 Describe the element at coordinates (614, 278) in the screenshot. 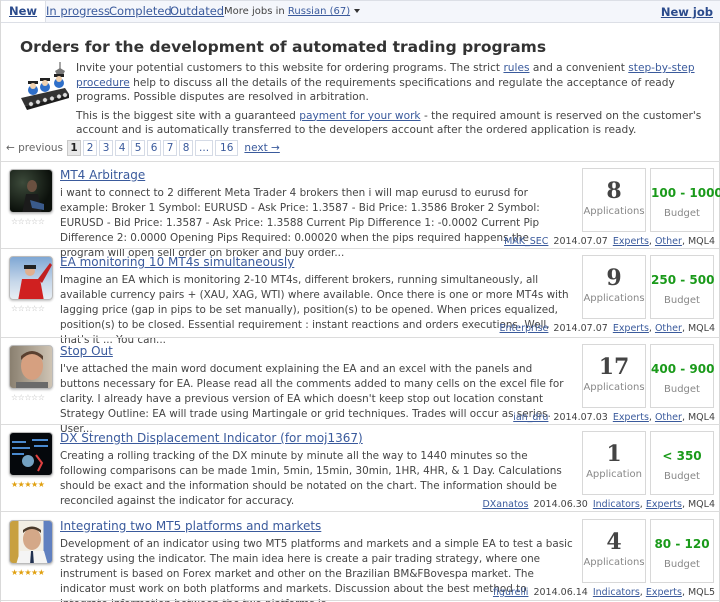

I see `applications-count: 9` at that location.